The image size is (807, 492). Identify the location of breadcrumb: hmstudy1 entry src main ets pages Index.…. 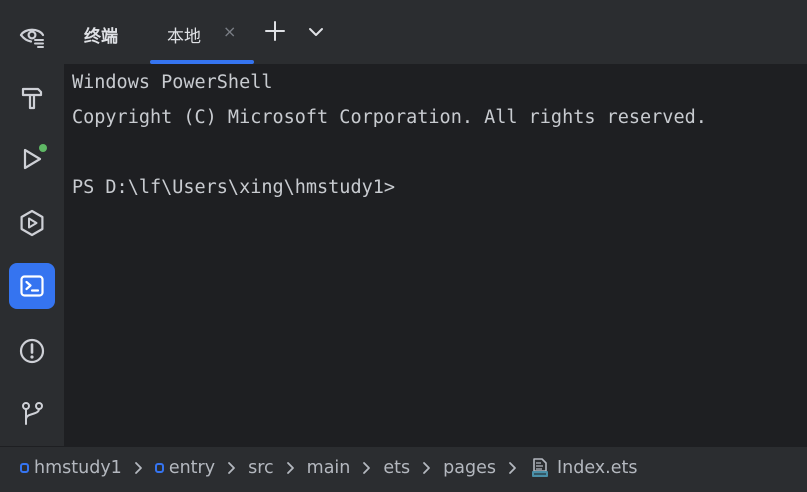
(328, 468).